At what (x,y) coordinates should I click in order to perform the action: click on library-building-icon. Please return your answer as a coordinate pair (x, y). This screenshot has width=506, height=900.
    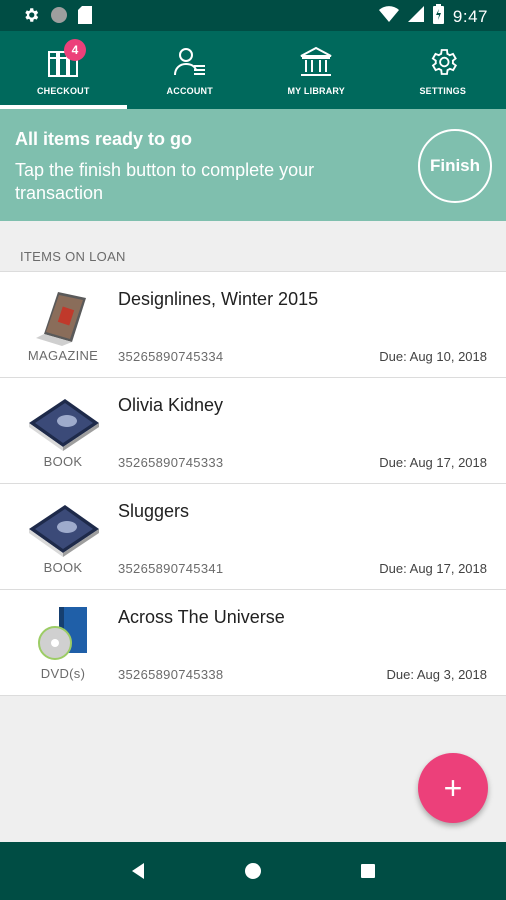
    Looking at the image, I should click on (316, 62).